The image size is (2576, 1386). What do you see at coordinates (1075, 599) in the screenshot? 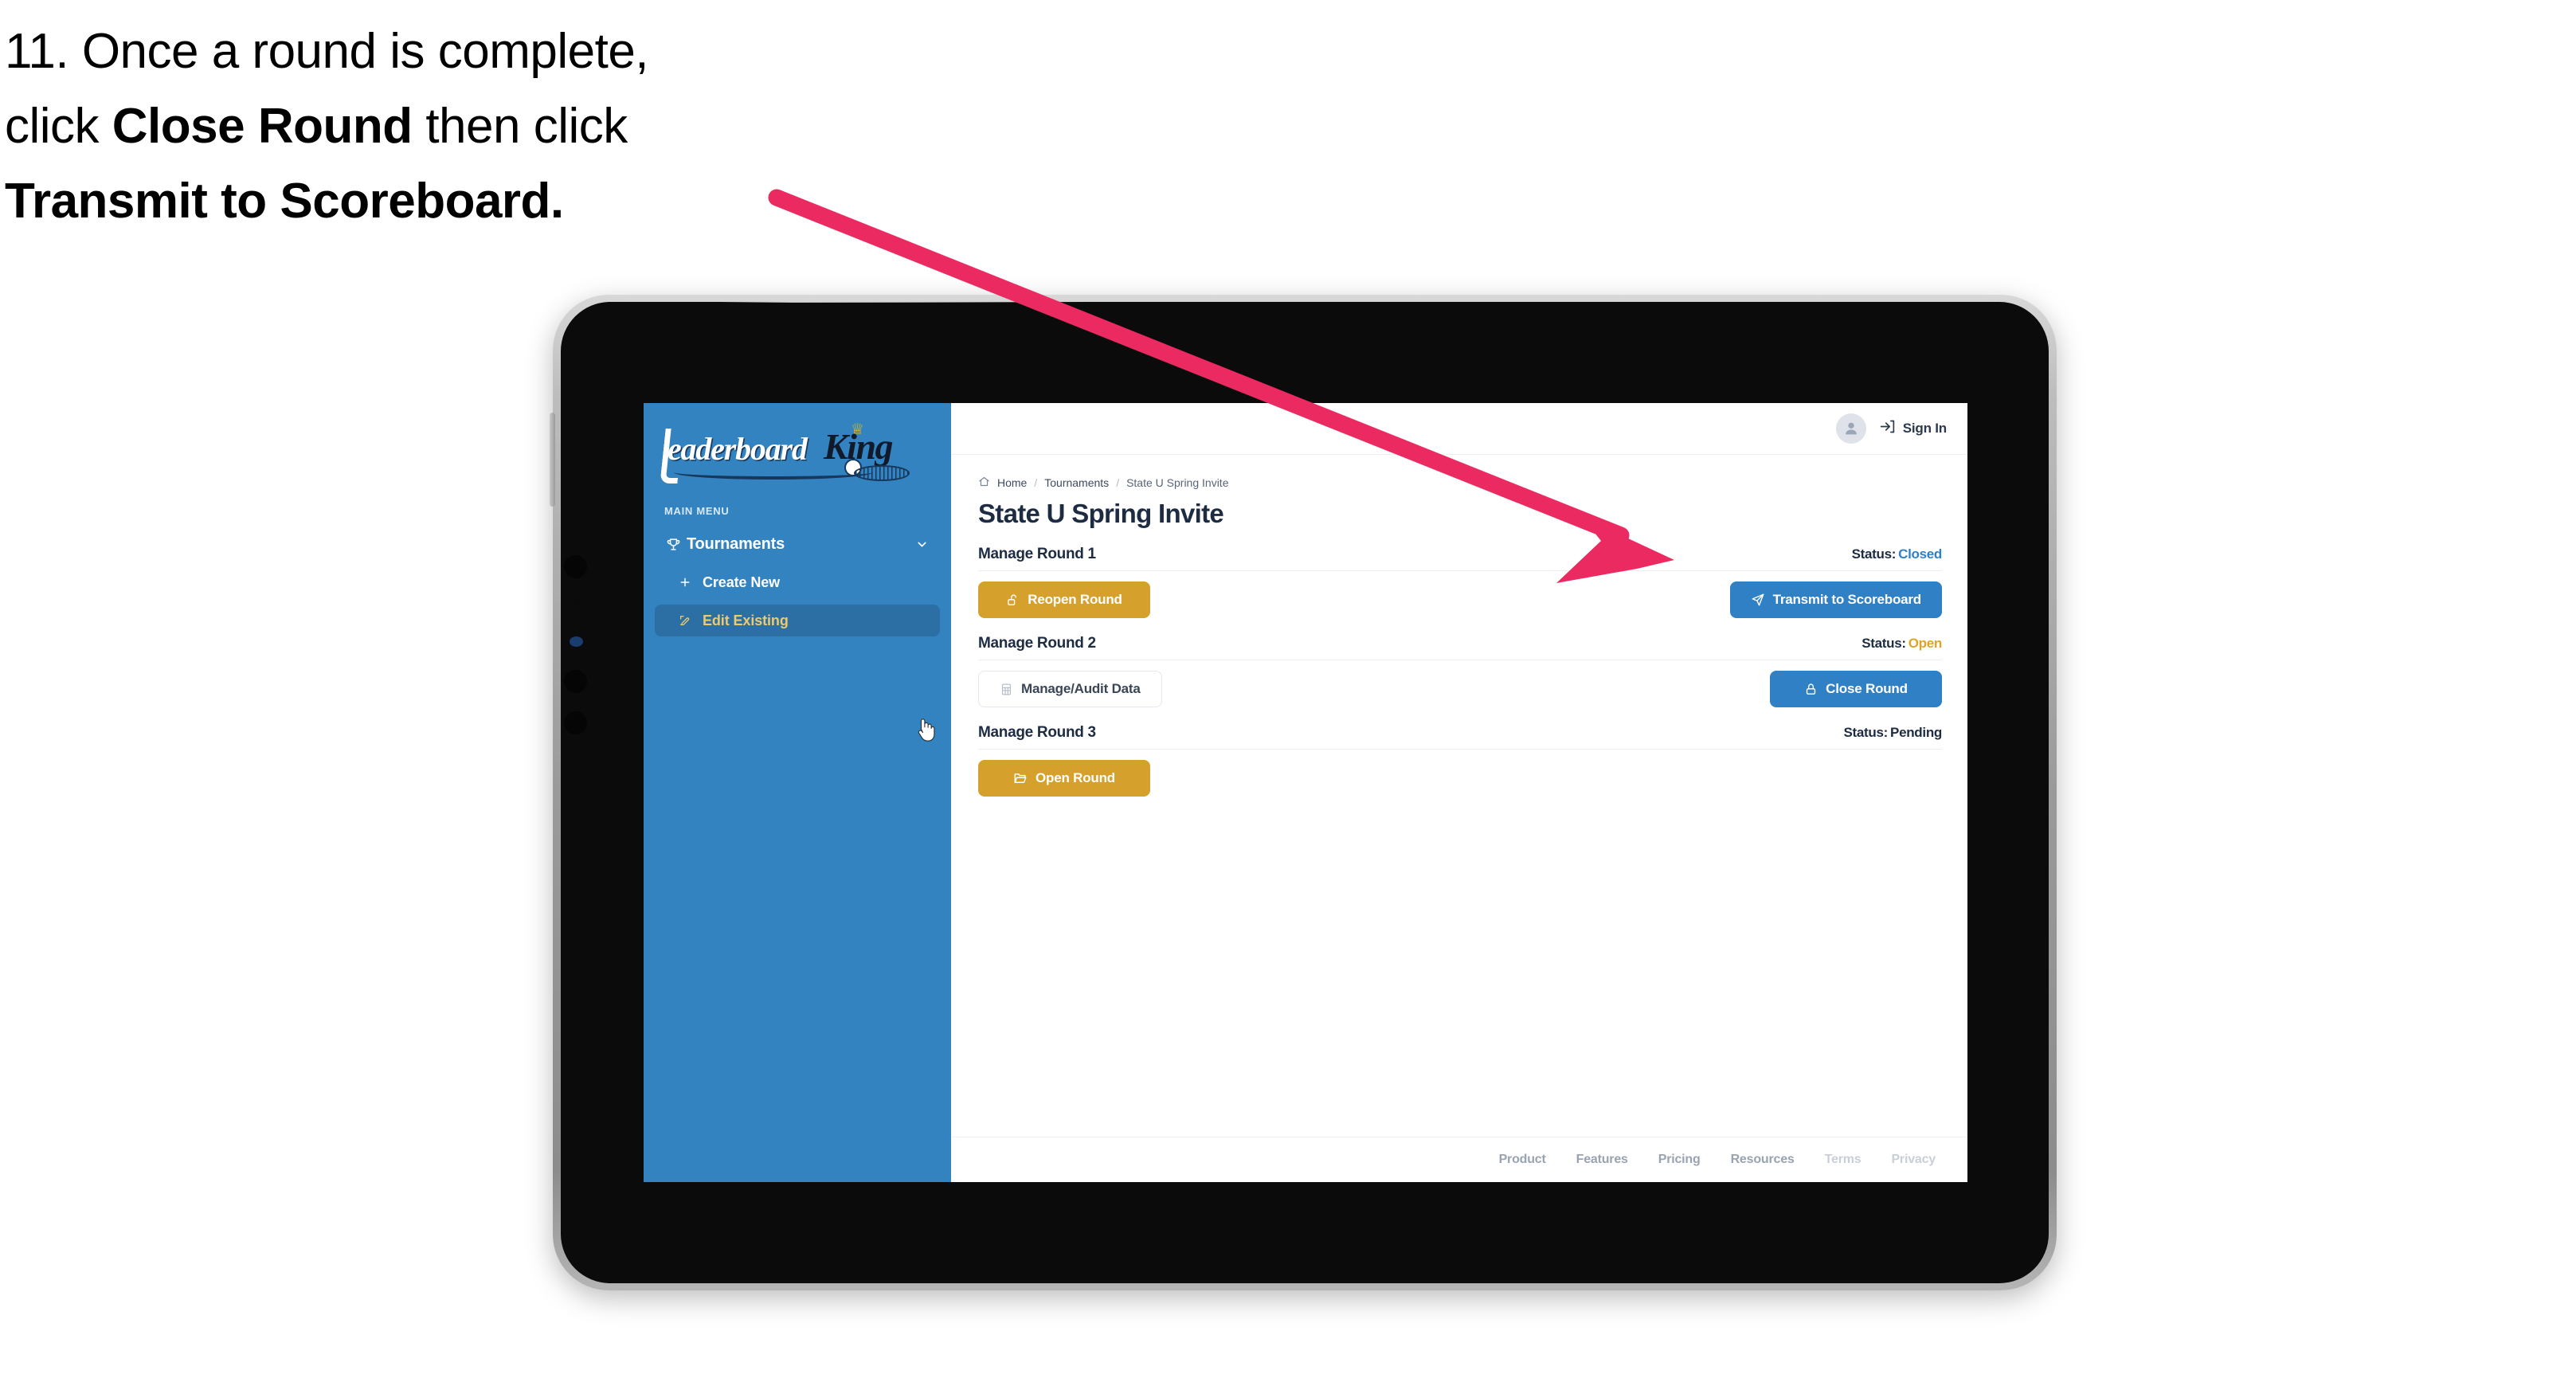
I see `reopen-round-label: Reopen Round` at bounding box center [1075, 599].